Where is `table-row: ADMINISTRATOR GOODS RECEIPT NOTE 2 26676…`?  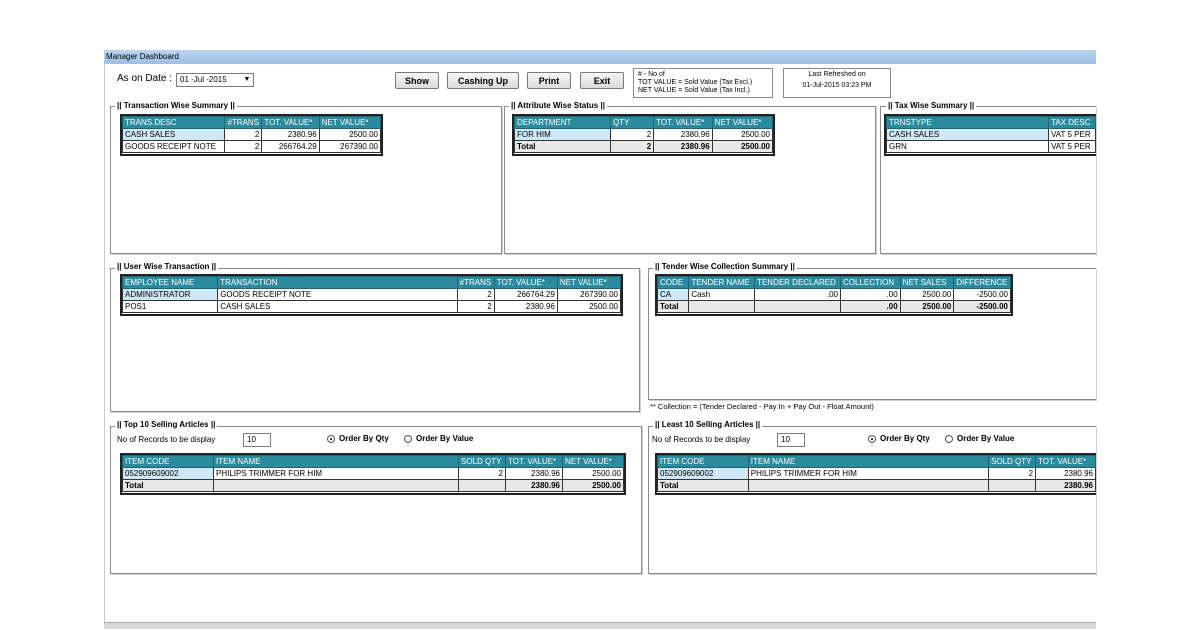
table-row: ADMINISTRATOR GOODS RECEIPT NOTE 2 26676… is located at coordinates (371, 294).